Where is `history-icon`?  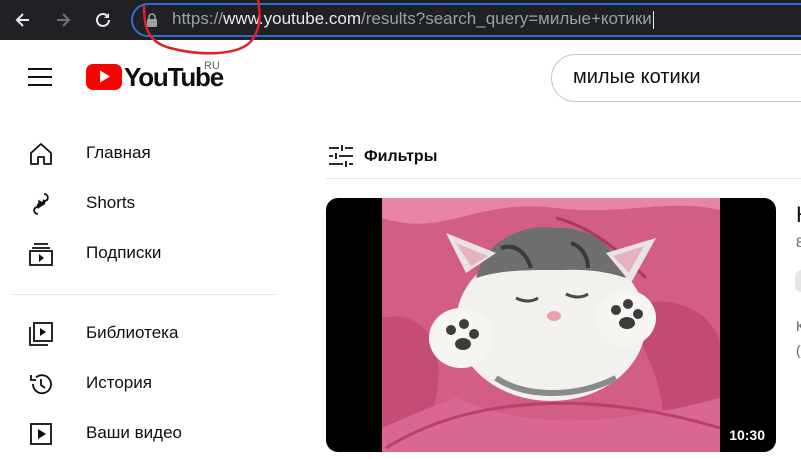 history-icon is located at coordinates (41, 384).